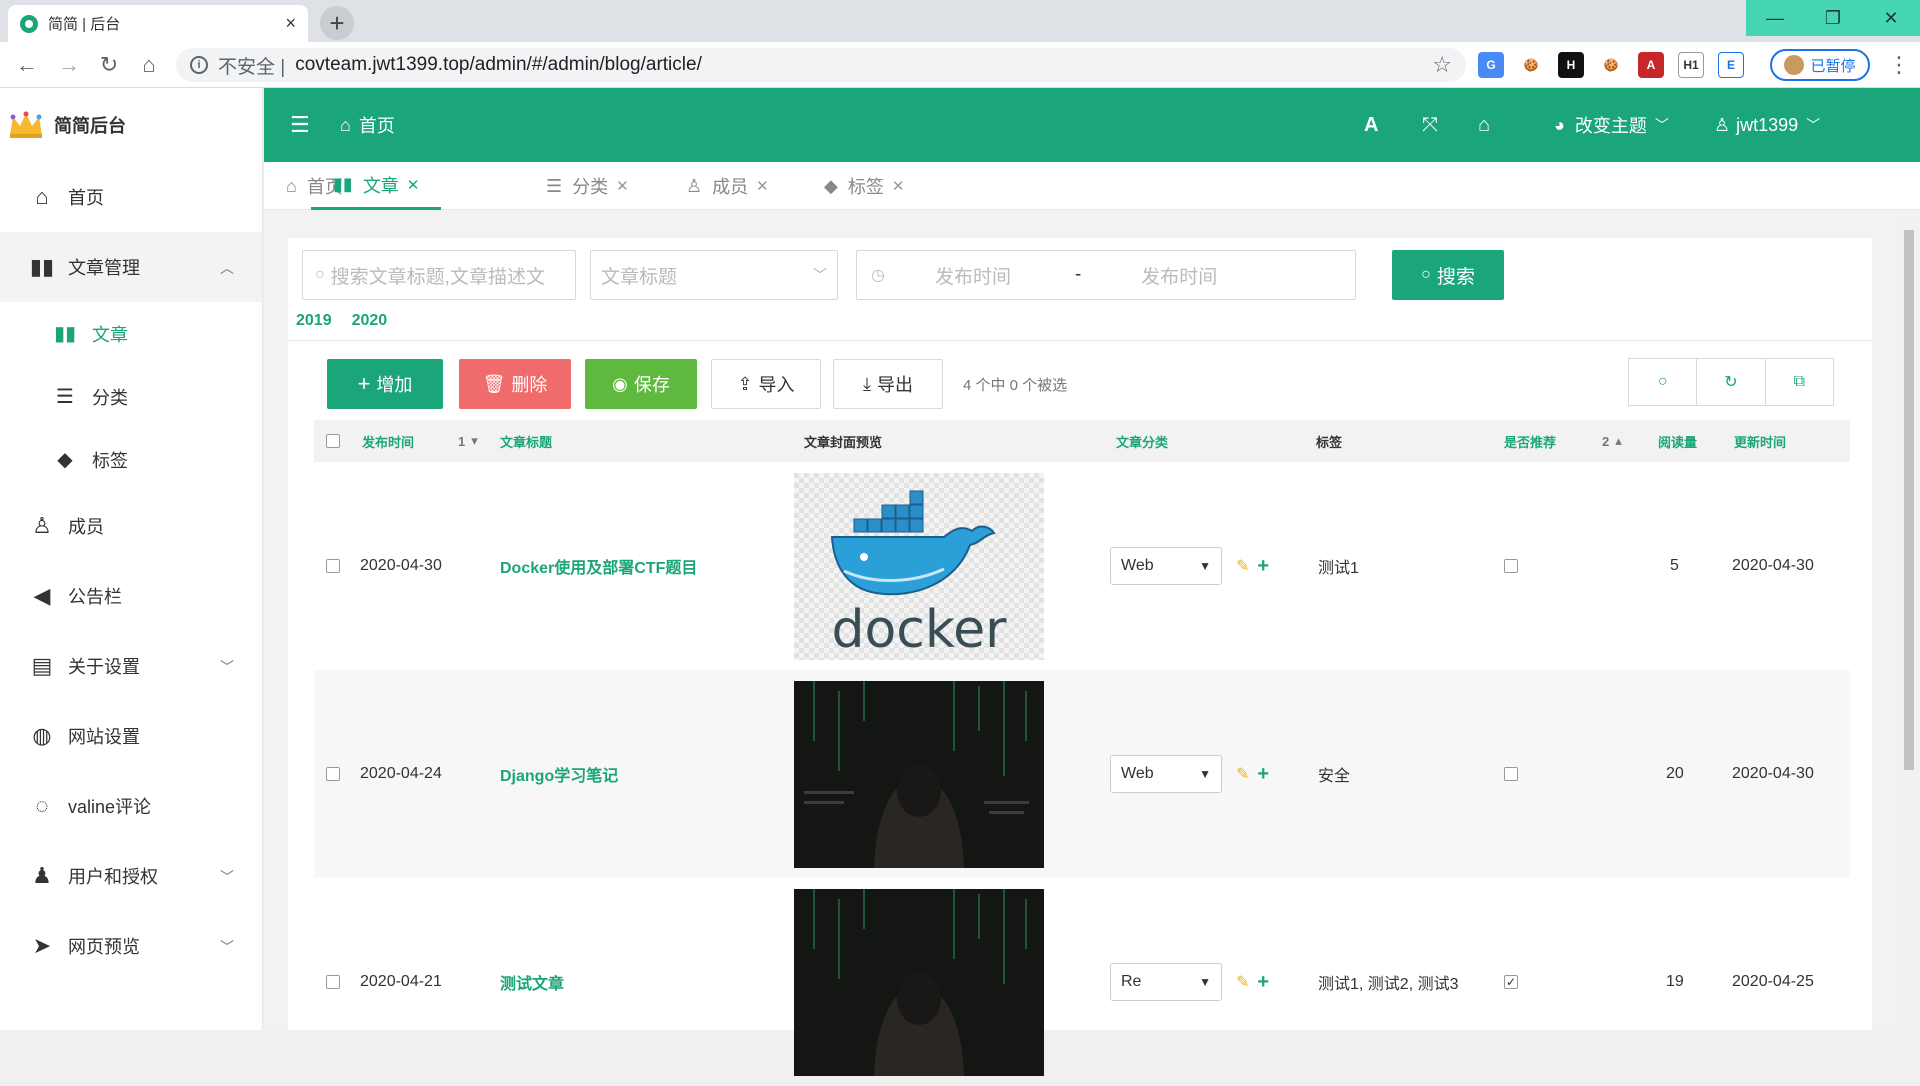 This screenshot has width=1920, height=1086. Describe the element at coordinates (1371, 125) in the screenshot. I see `font-size-icon: A` at that location.